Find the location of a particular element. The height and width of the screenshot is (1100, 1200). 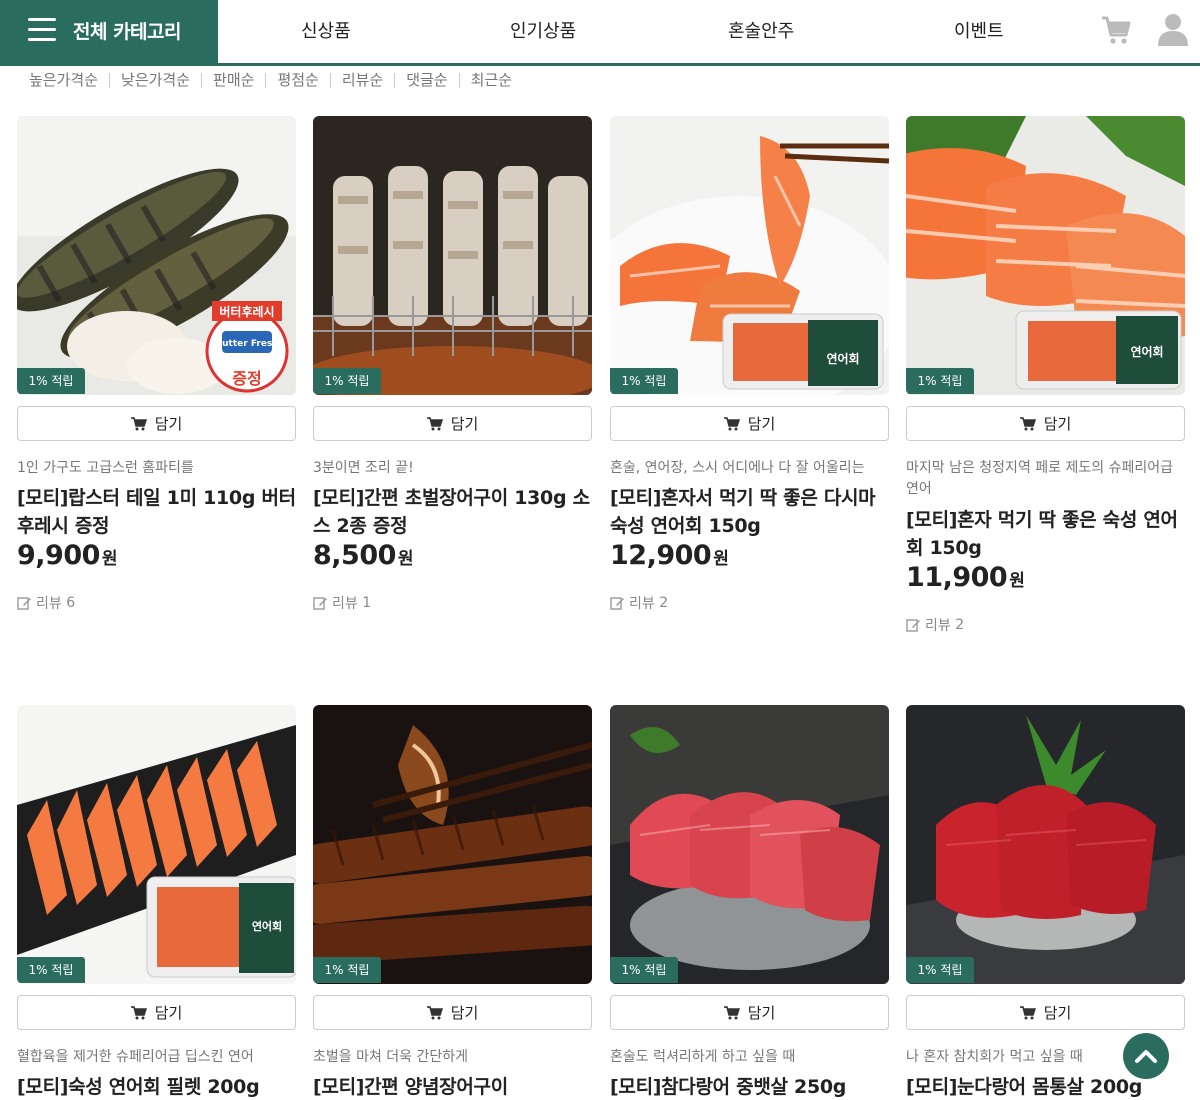

product-price: 9,900 원 is located at coordinates (67, 555).